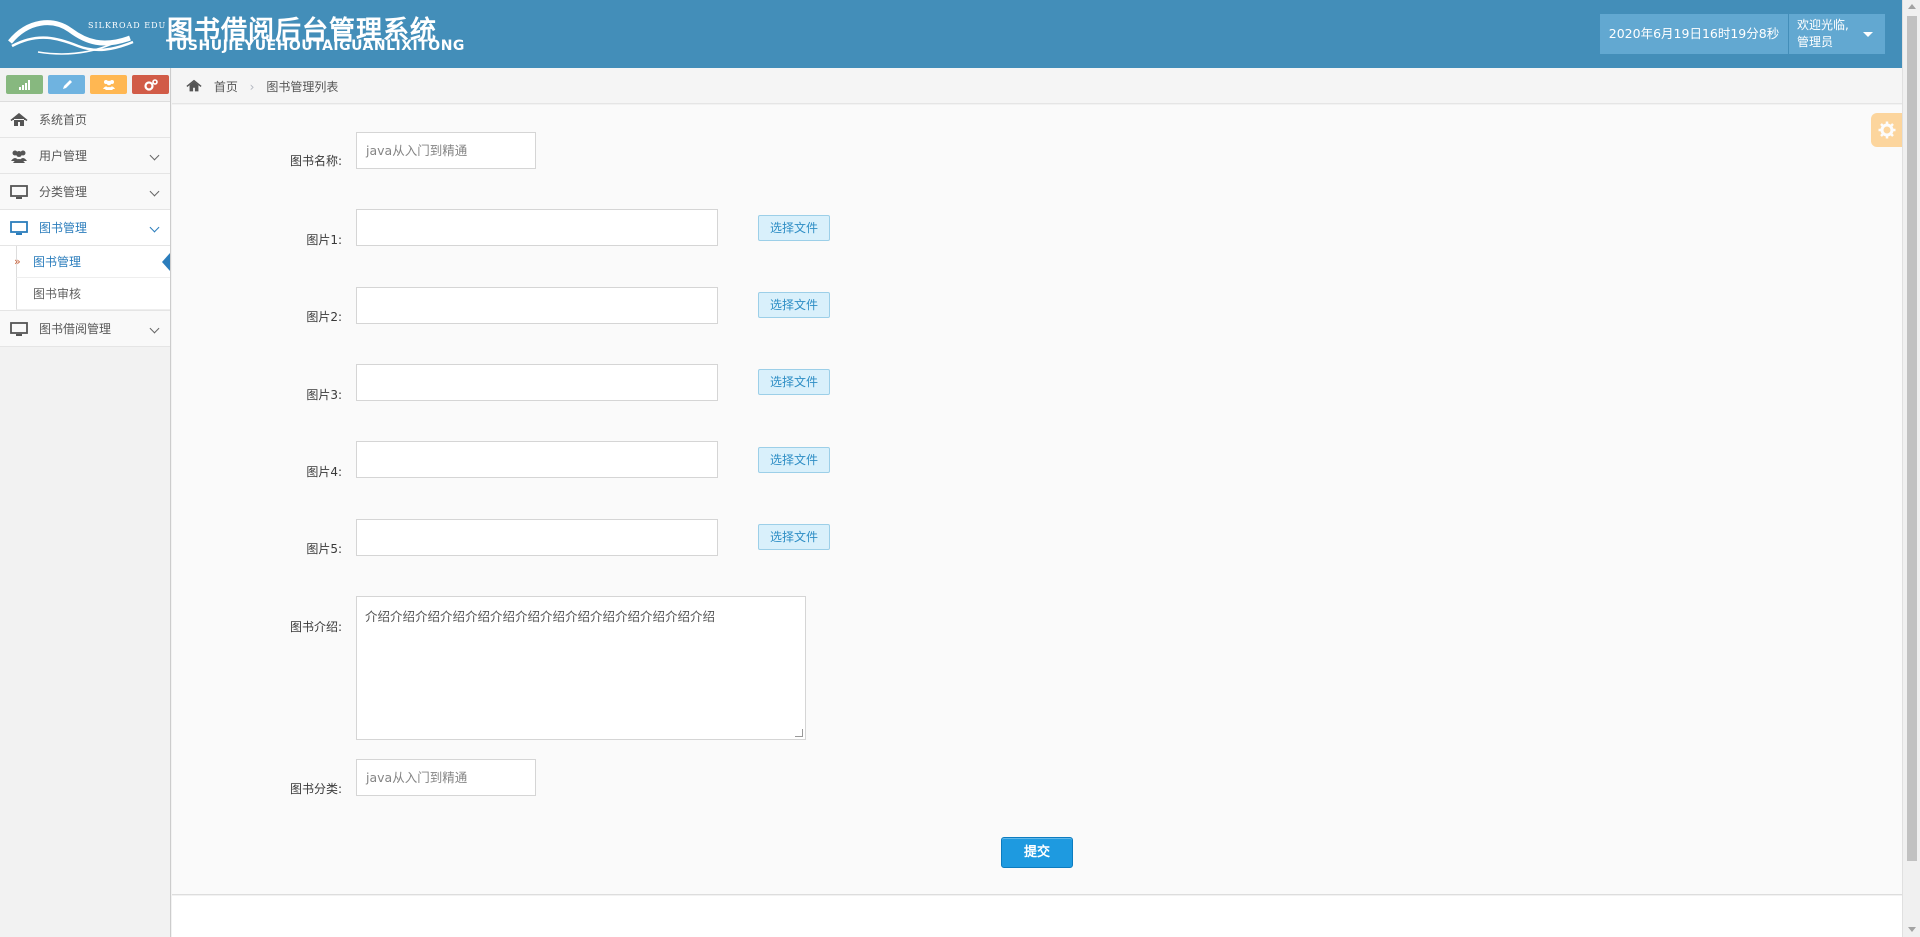  Describe the element at coordinates (324, 472) in the screenshot. I see `image4-label: 图片4:` at that location.